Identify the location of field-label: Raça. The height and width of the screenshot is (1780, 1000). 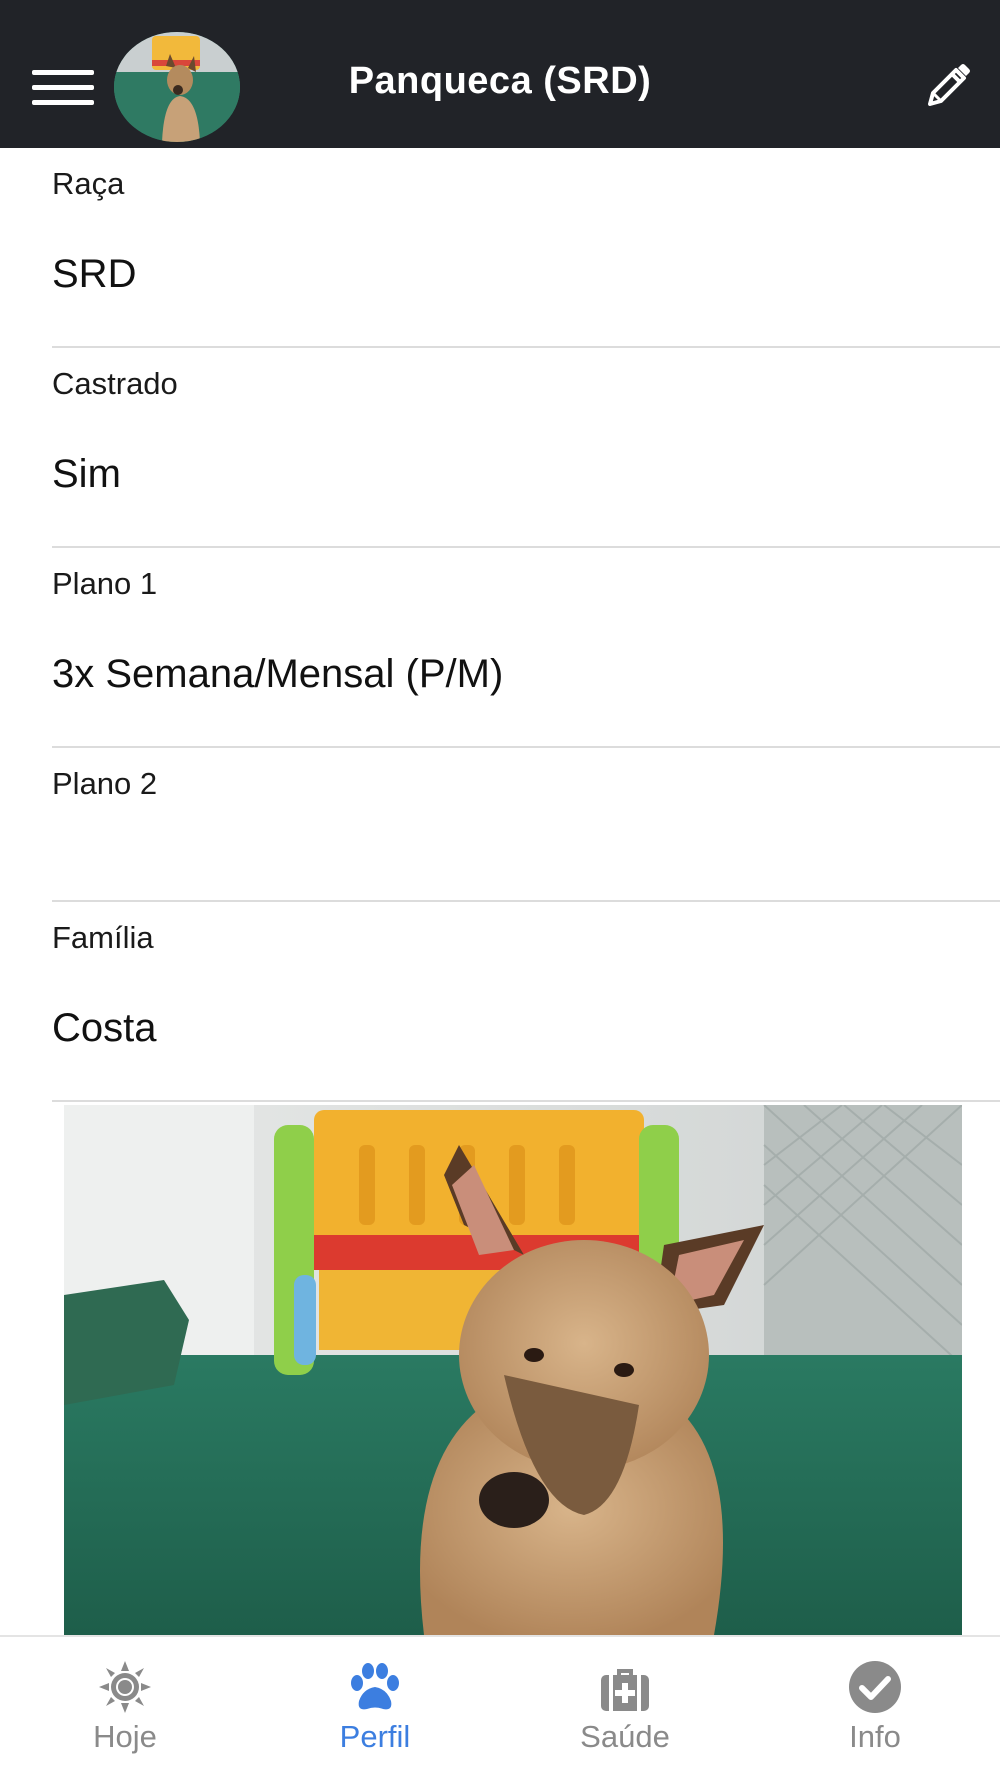
(88, 183).